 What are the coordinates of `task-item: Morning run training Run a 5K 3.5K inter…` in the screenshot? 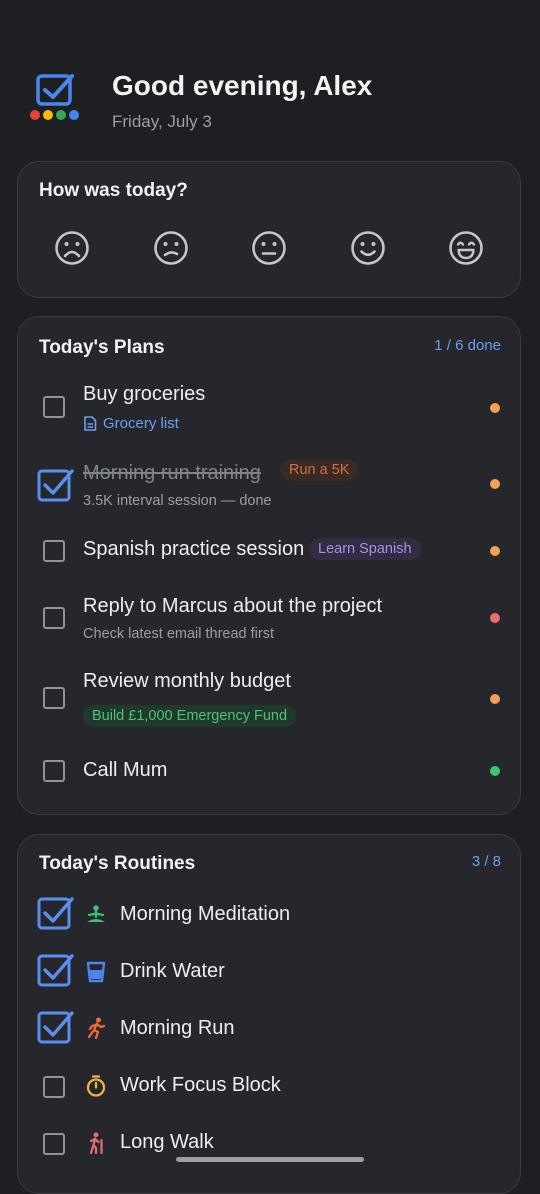 It's located at (269, 487).